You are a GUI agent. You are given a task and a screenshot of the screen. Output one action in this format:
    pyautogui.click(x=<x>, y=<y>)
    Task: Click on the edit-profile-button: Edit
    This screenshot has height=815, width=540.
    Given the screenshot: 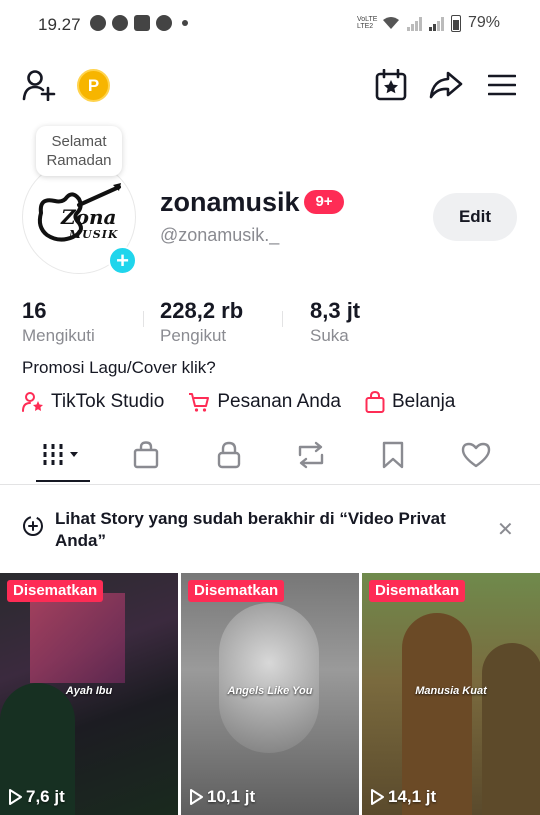 What is the action you would take?
    pyautogui.click(x=475, y=217)
    